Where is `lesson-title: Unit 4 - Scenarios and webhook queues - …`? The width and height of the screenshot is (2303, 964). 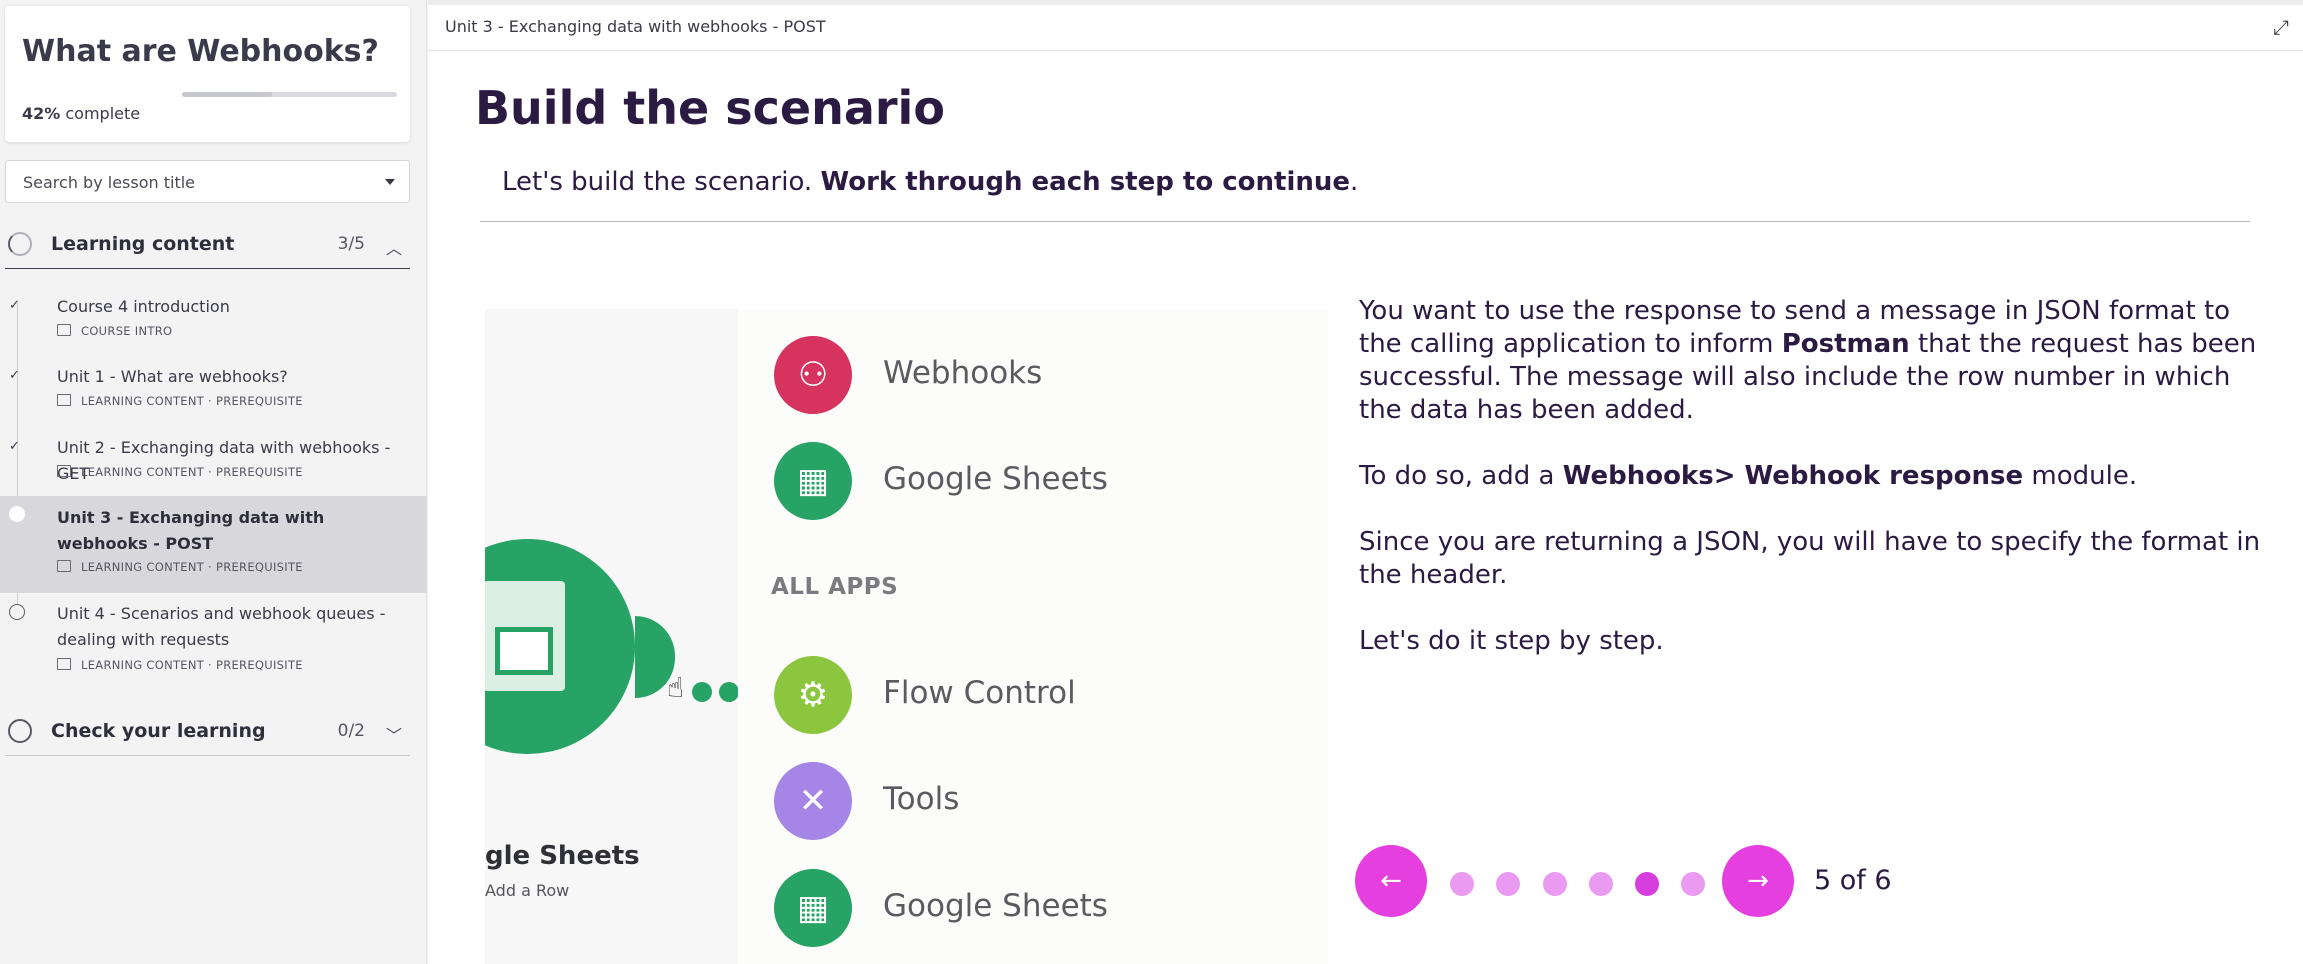
lesson-title: Unit 4 - Scenarios and webhook queues - … is located at coordinates (221, 626).